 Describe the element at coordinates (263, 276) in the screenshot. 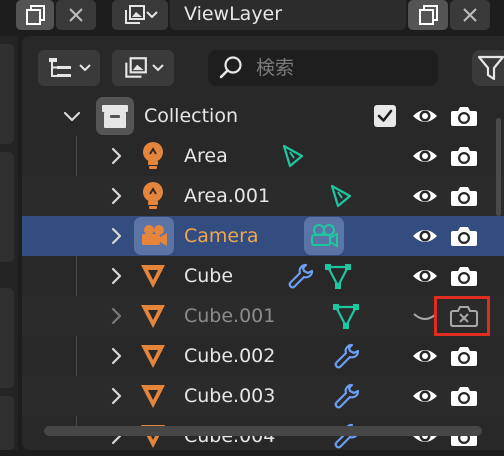

I see `outliner-row-cube: Cube` at that location.